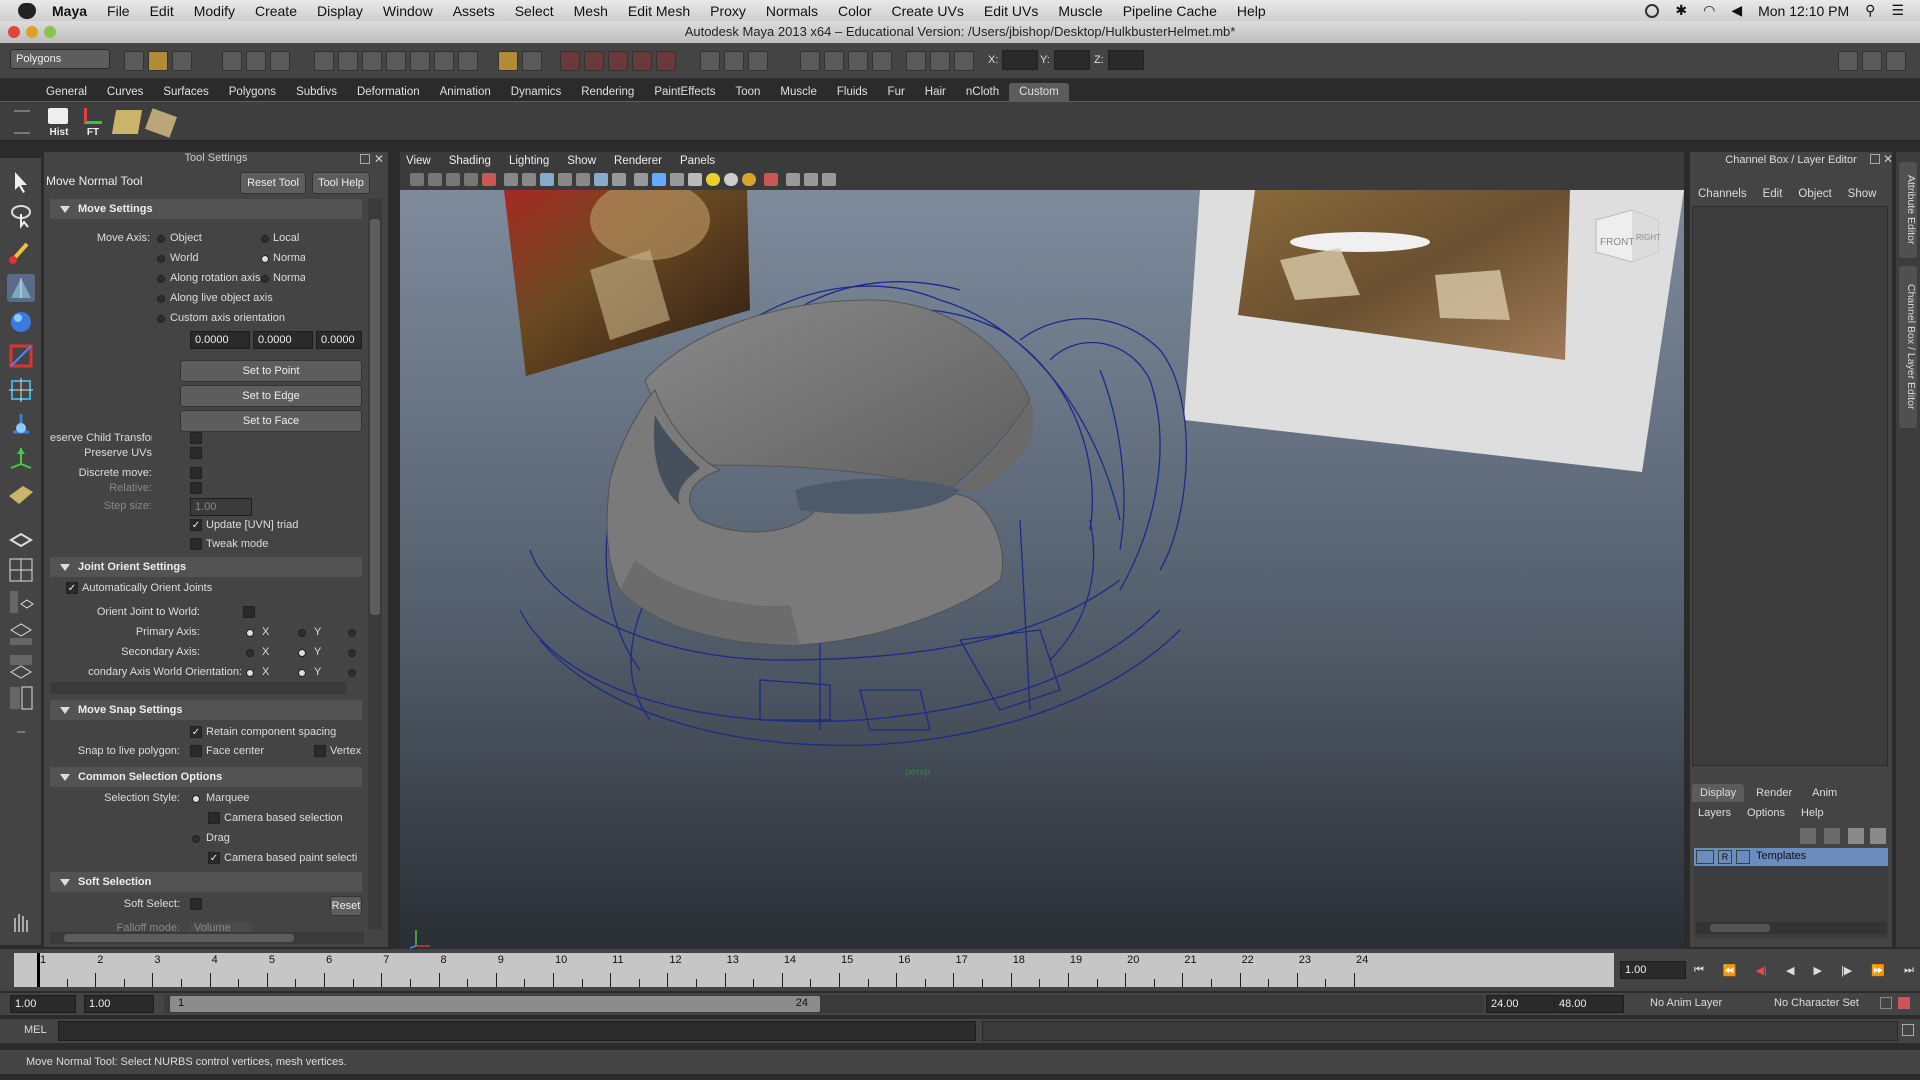 This screenshot has height=1080, width=1920. I want to click on toolbox-more-icon, so click(21, 732).